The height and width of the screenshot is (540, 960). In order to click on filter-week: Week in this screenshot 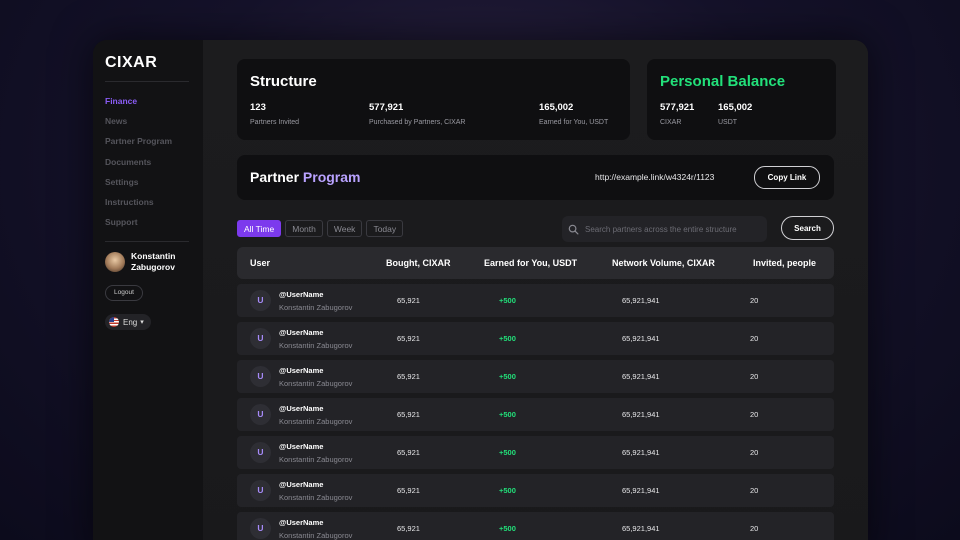, I will do `click(344, 228)`.